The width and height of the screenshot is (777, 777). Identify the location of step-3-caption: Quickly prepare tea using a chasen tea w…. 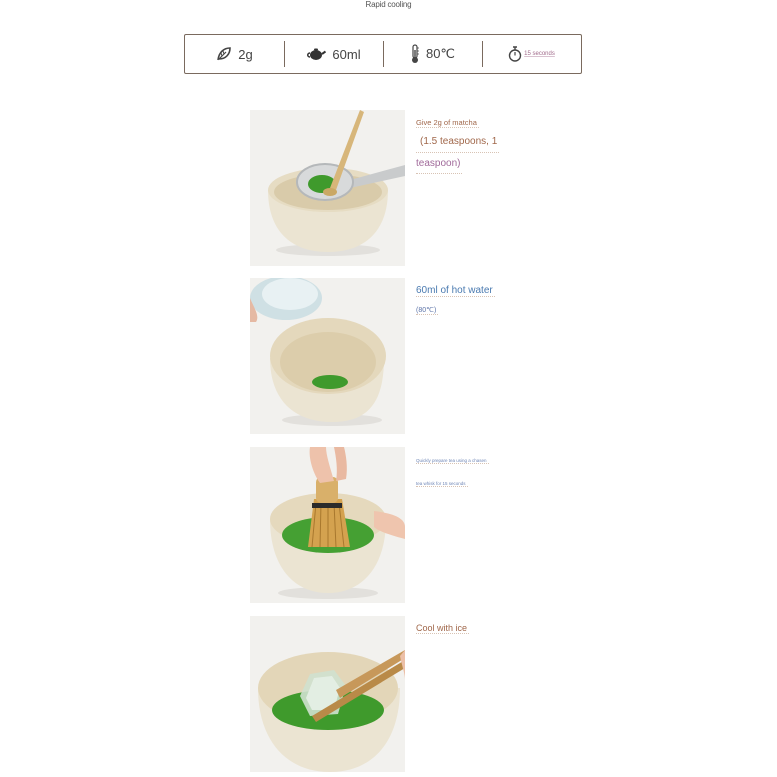
(481, 469).